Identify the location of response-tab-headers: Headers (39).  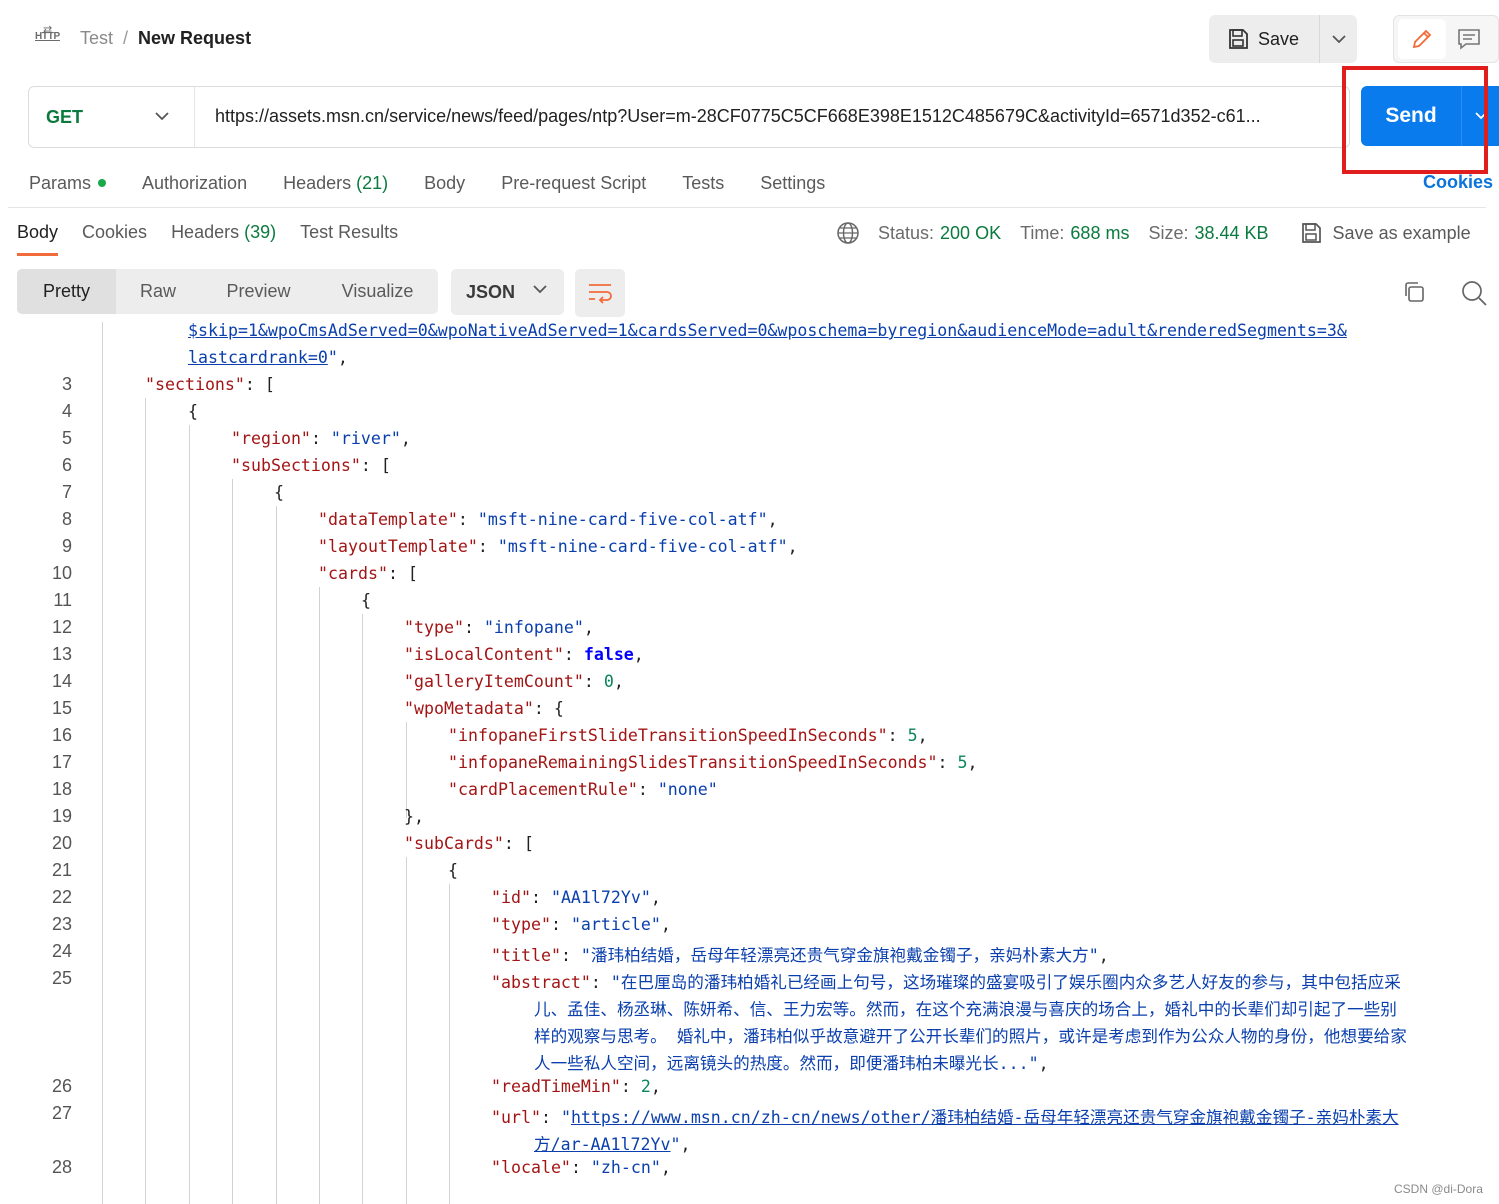
(223, 237).